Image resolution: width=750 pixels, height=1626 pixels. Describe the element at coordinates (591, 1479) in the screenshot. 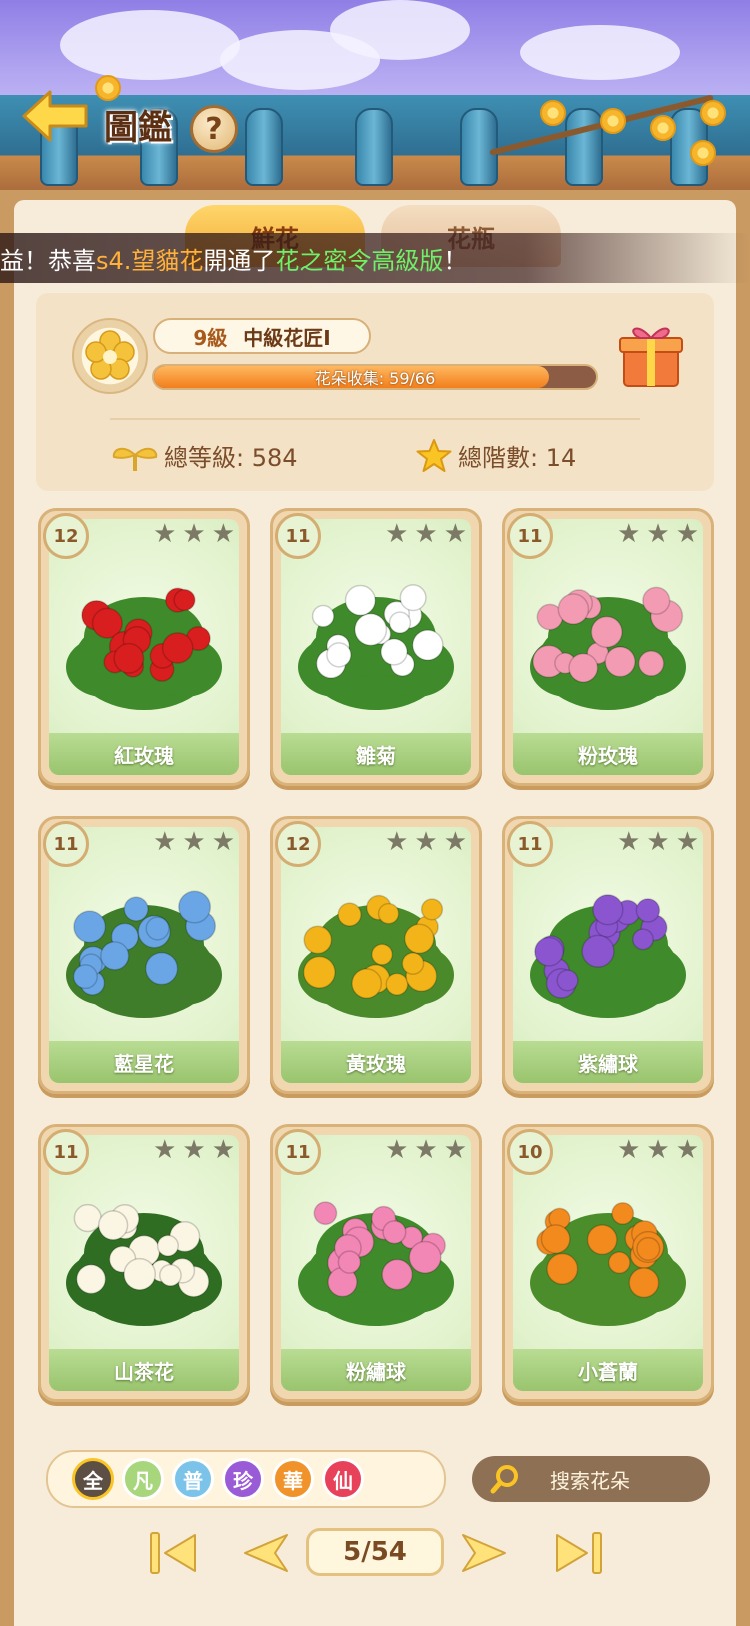

I see `search-input: 搜索花朵` at that location.